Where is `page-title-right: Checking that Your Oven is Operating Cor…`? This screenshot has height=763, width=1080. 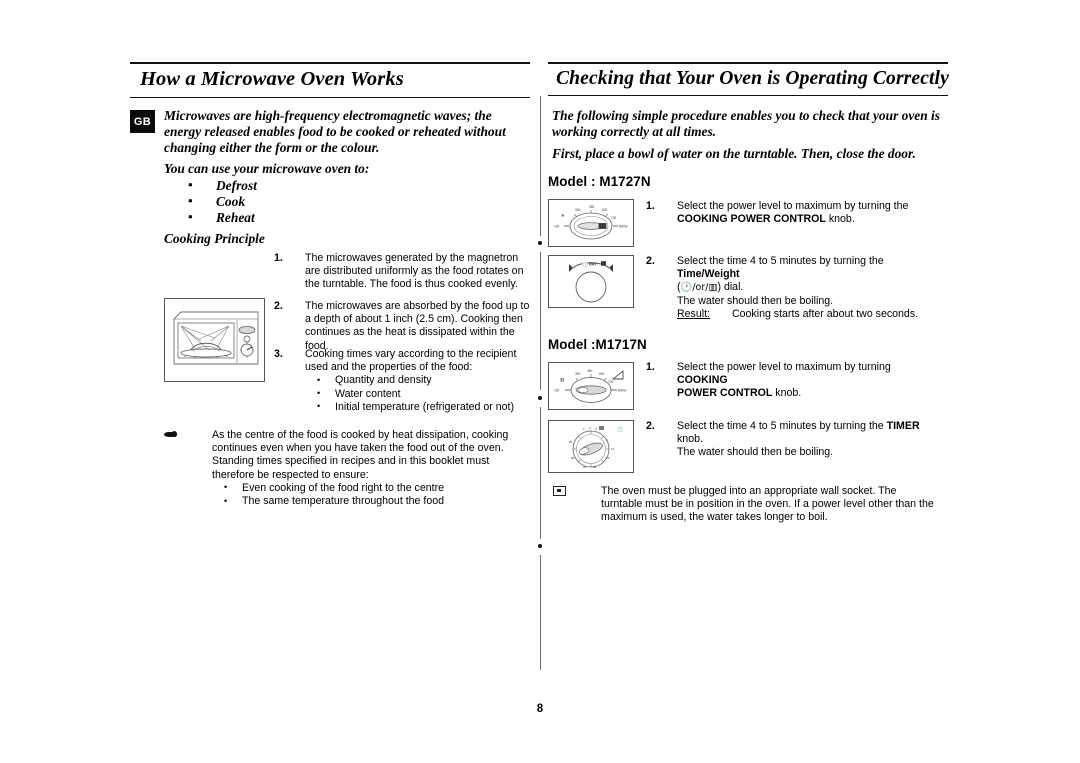
page-title-right: Checking that Your Oven is Operating Cor… is located at coordinates (752, 78).